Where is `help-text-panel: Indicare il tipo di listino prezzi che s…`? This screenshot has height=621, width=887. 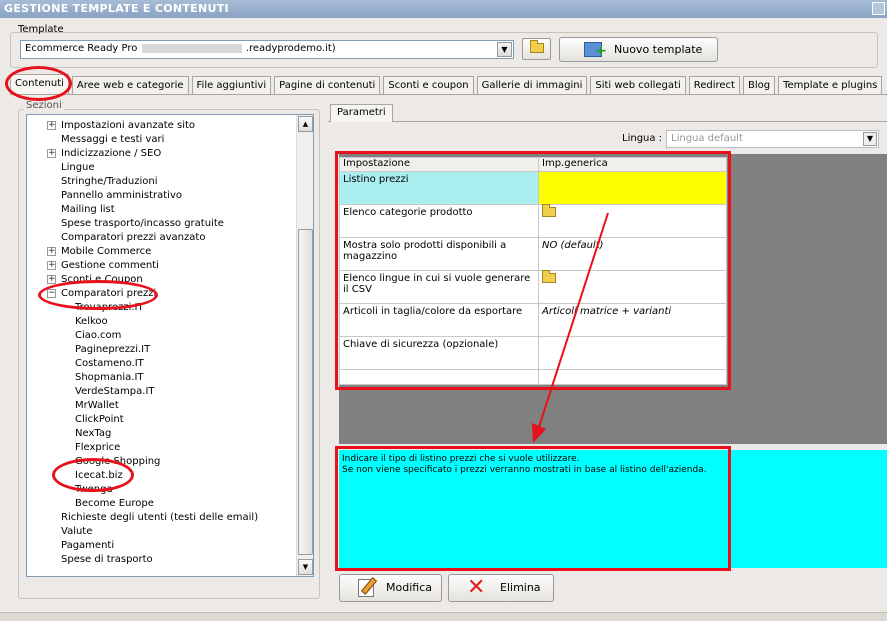 help-text-panel: Indicare il tipo di listino prezzi che s… is located at coordinates (613, 509).